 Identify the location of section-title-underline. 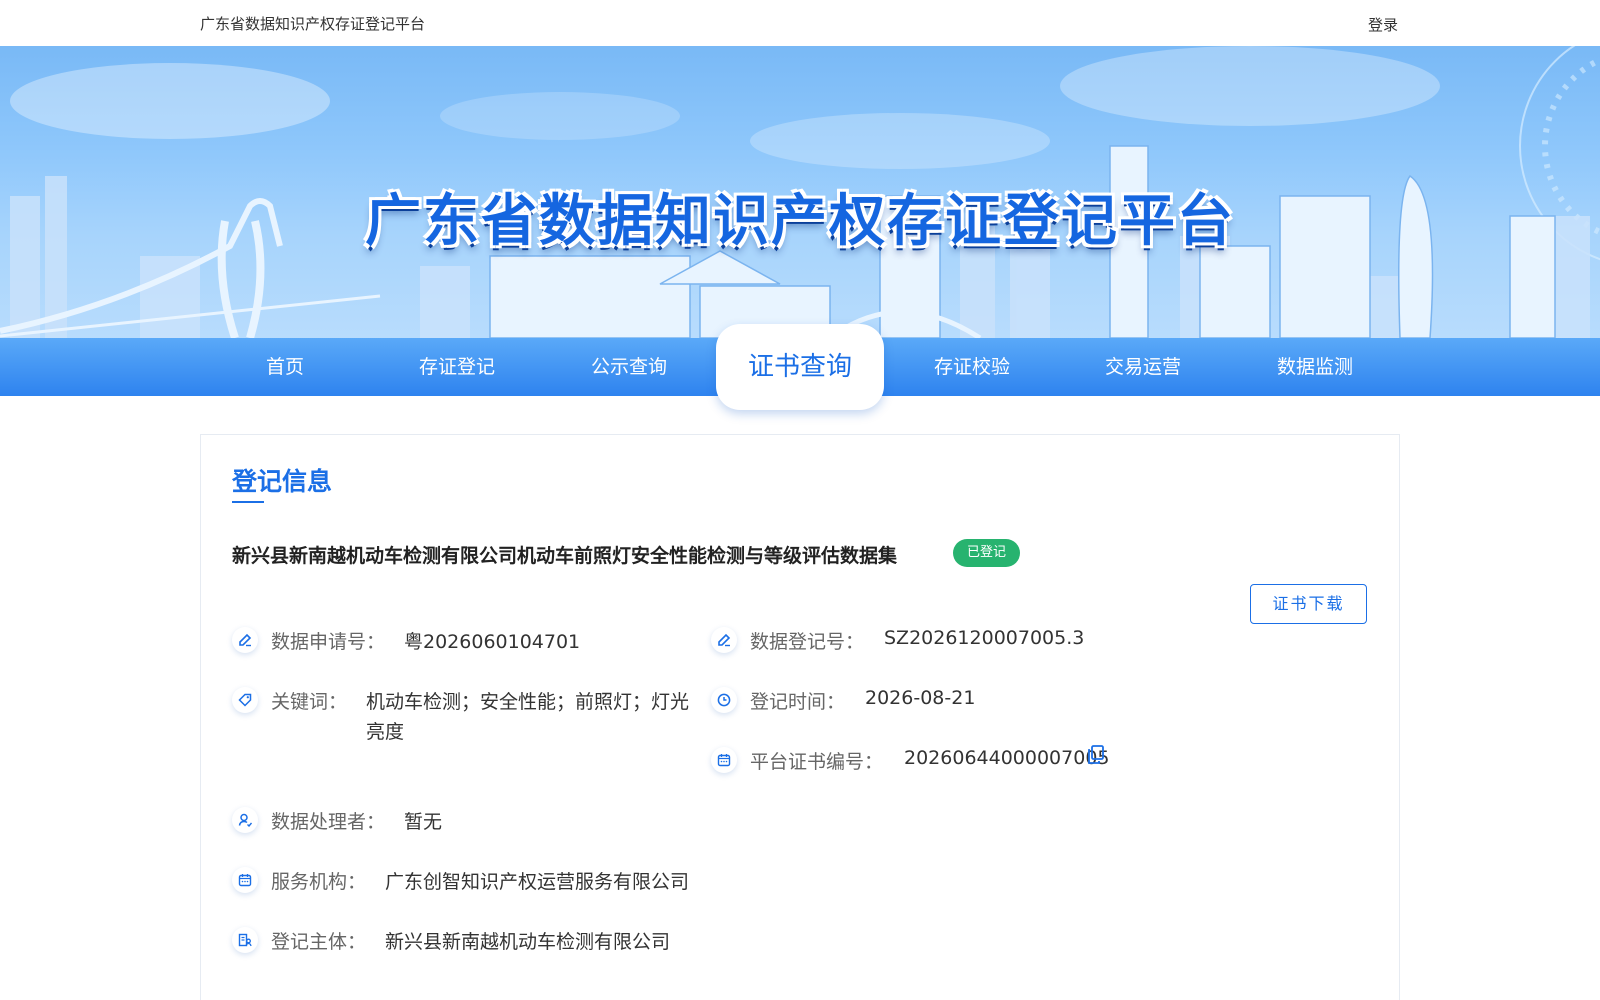
(248, 502).